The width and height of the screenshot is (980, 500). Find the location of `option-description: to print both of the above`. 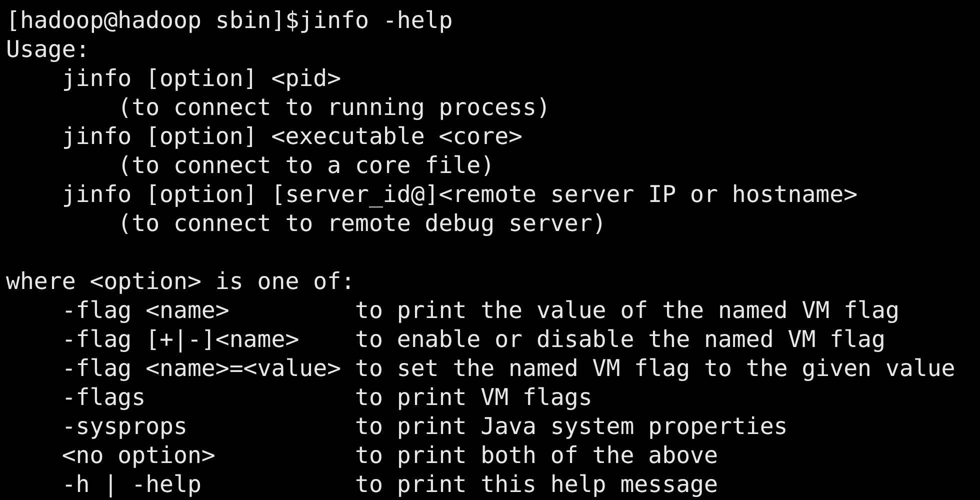

option-description: to print both of the above is located at coordinates (536, 455).